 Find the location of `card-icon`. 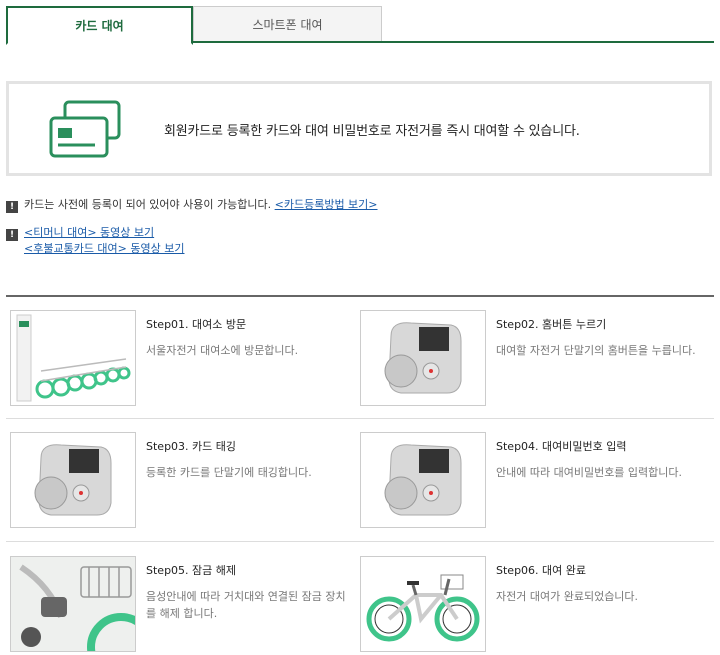

card-icon is located at coordinates (85, 129).